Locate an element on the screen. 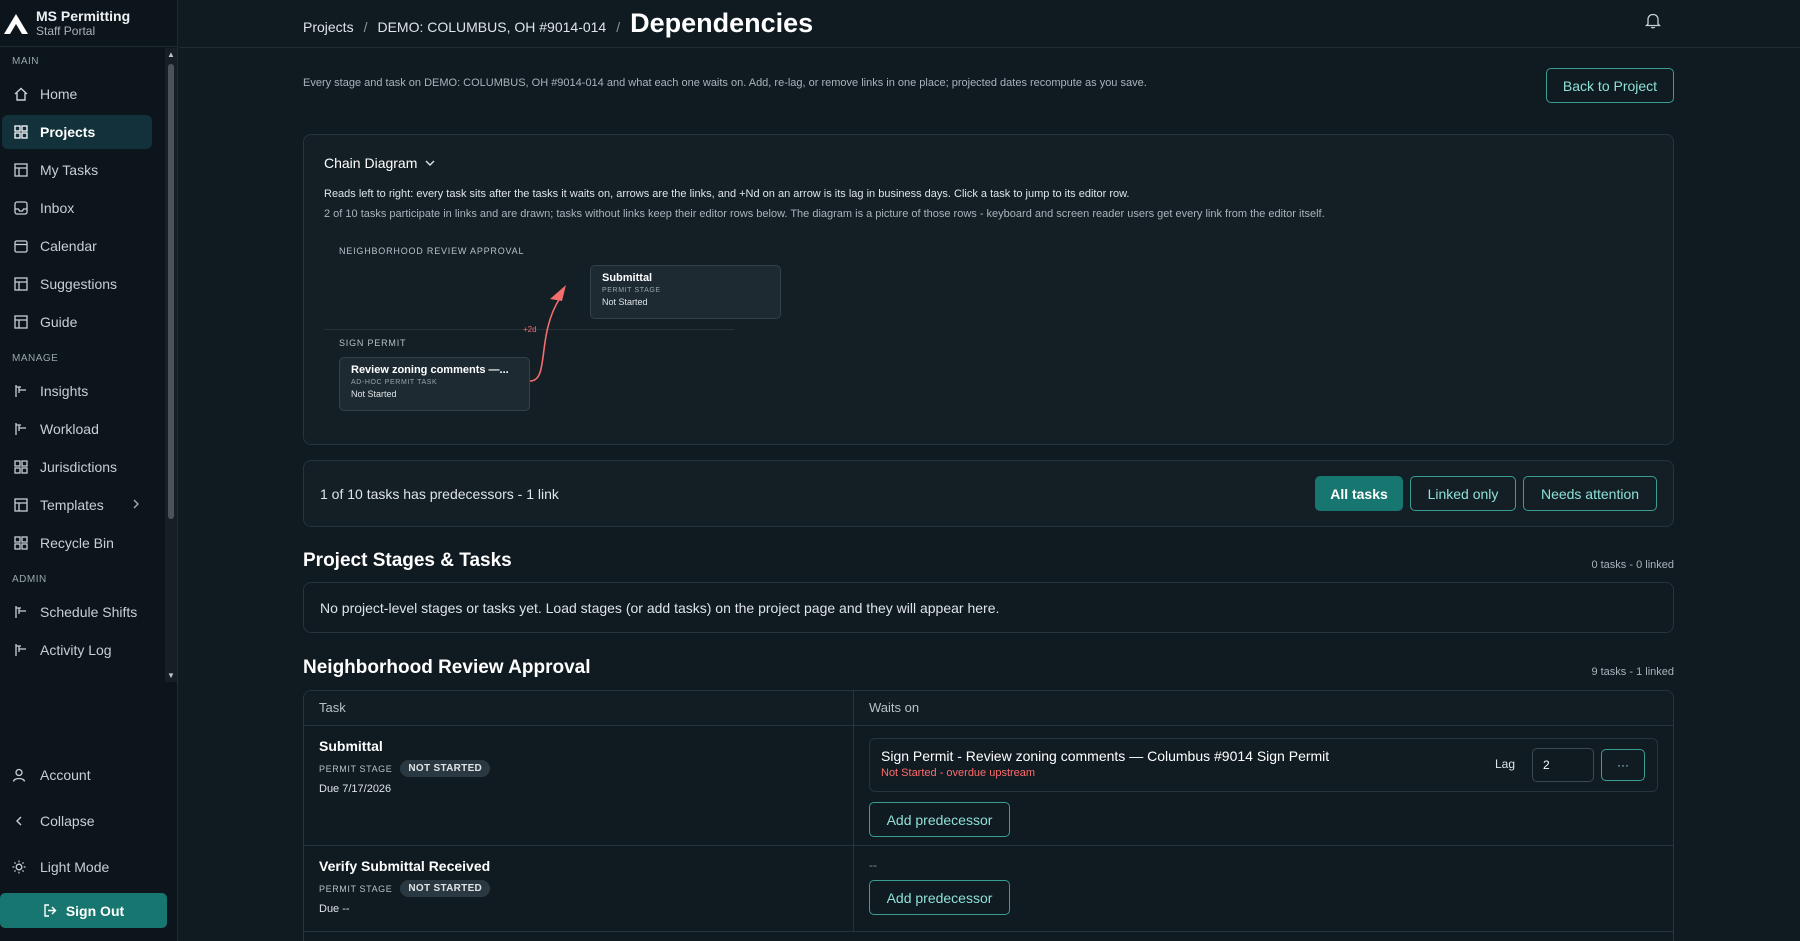  table-icon is located at coordinates (21, 284).